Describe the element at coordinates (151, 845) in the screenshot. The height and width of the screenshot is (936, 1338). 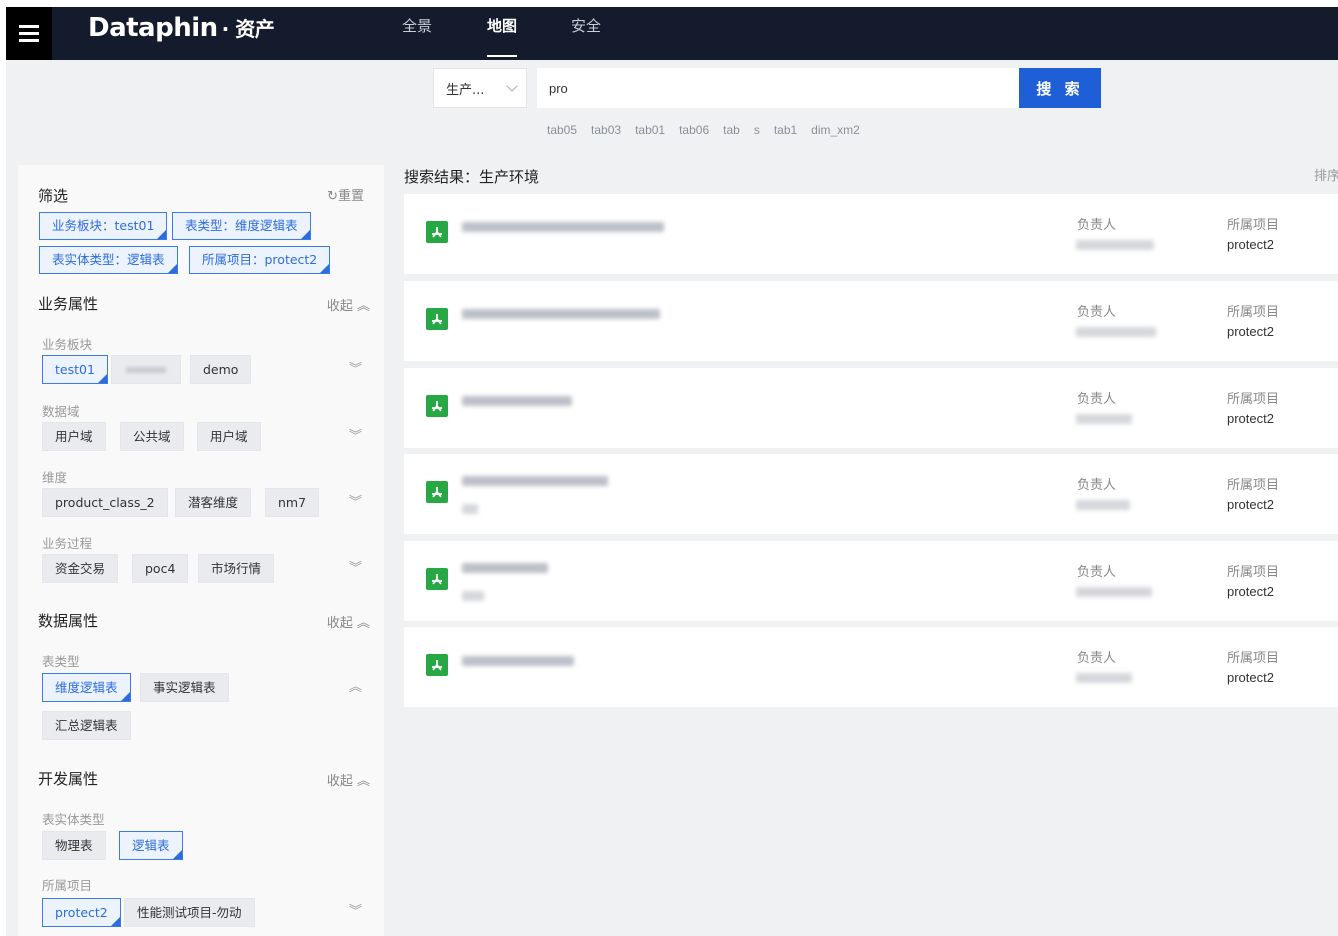
I see `chip-entity-type: 逻辑表` at that location.